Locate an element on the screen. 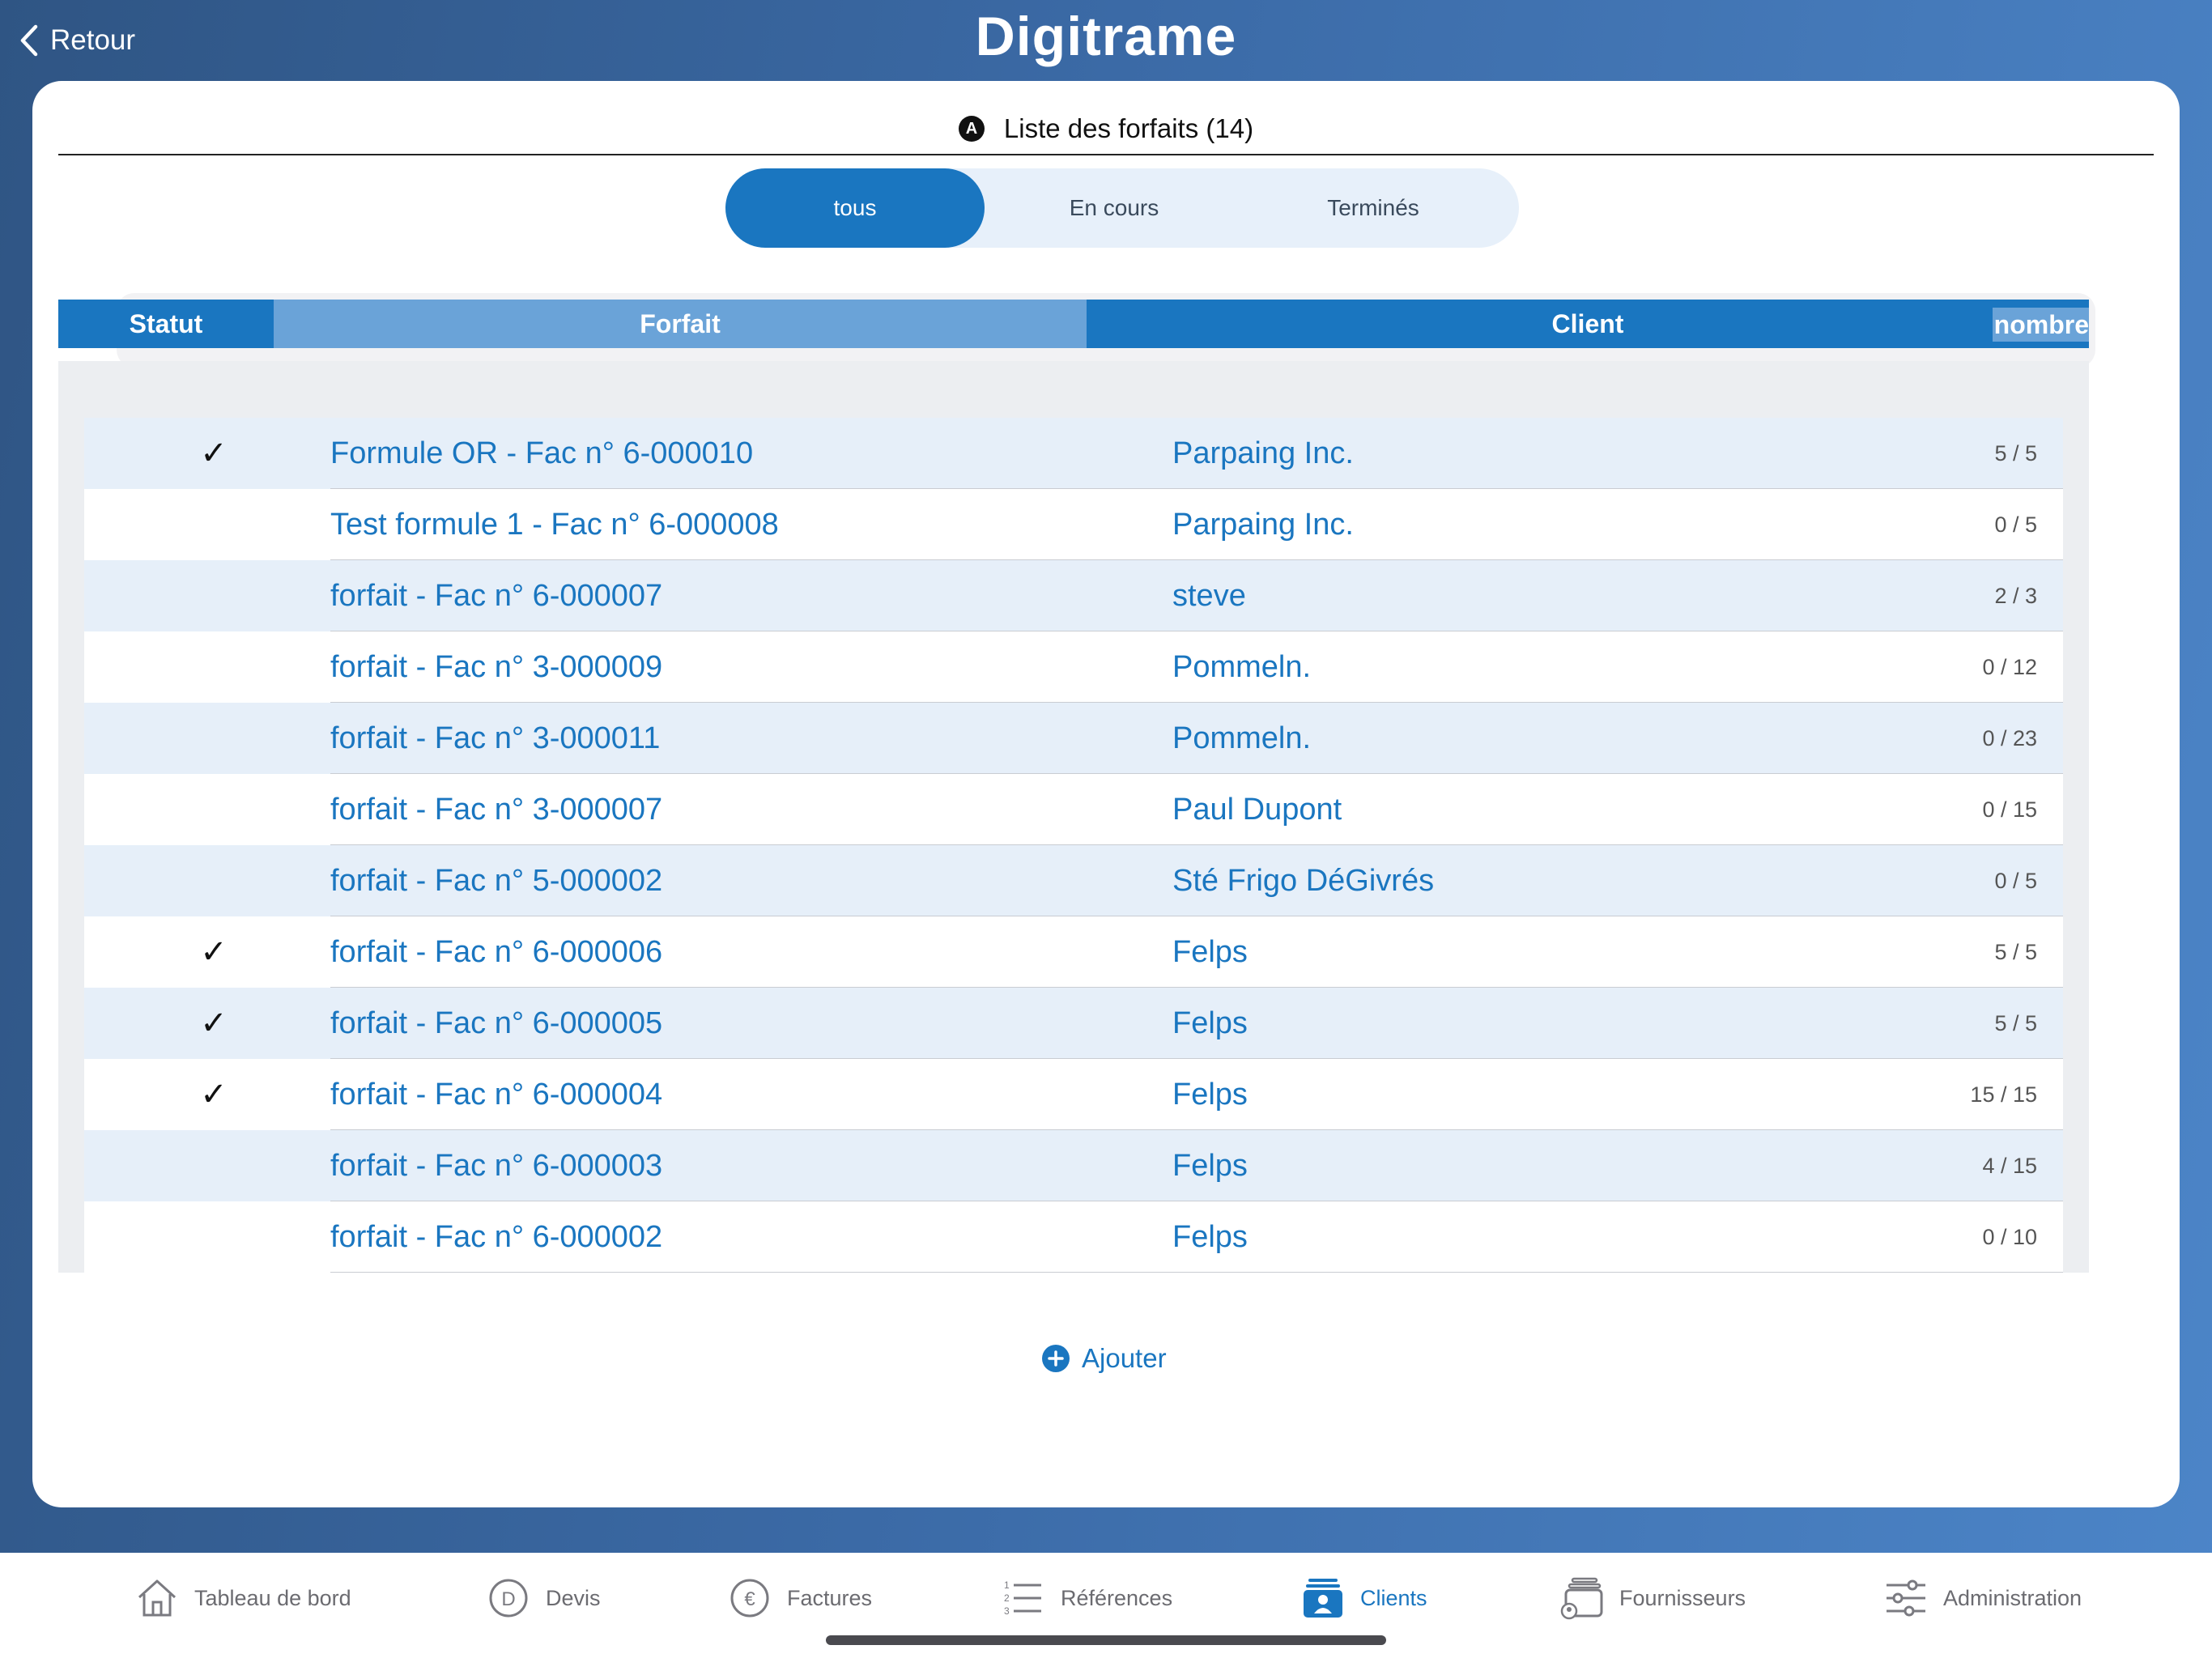  tab-tableau-de-bord: Tableau de bord is located at coordinates (242, 1598).